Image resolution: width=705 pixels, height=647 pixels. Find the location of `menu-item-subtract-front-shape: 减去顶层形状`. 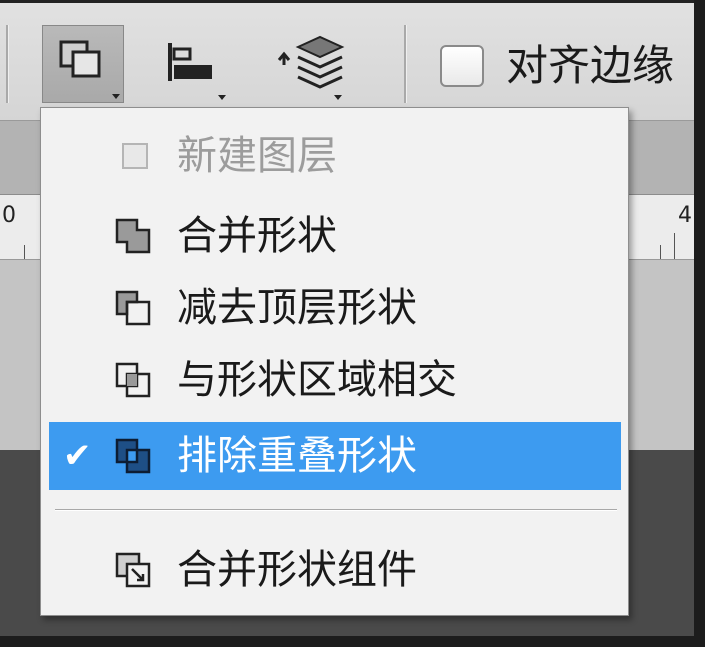

menu-item-subtract-front-shape: 减去顶层形状 is located at coordinates (335, 308).